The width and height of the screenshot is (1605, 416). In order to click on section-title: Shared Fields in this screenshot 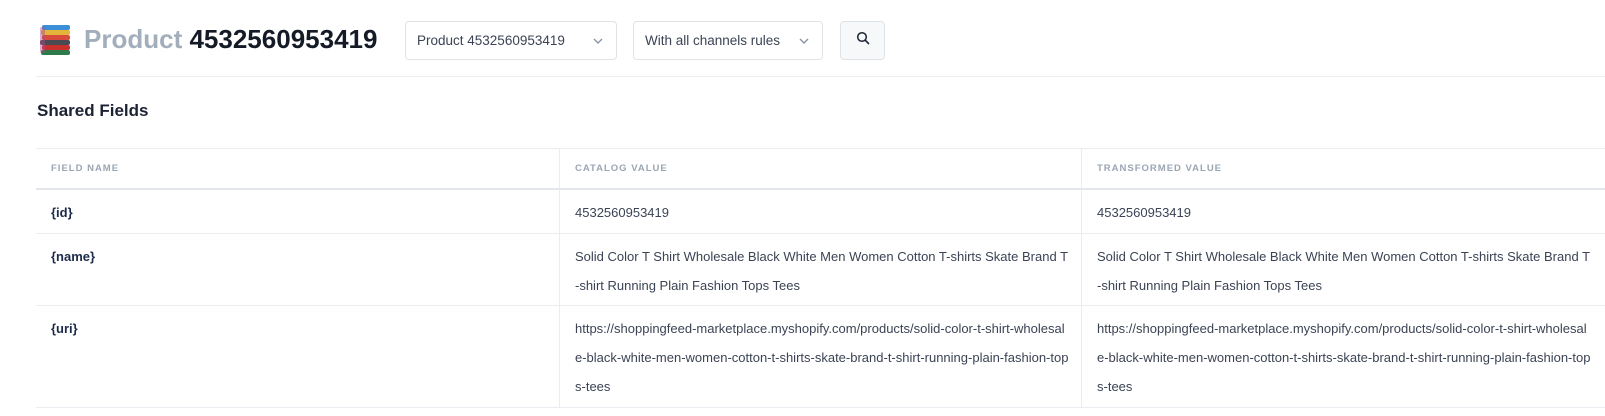, I will do `click(93, 110)`.